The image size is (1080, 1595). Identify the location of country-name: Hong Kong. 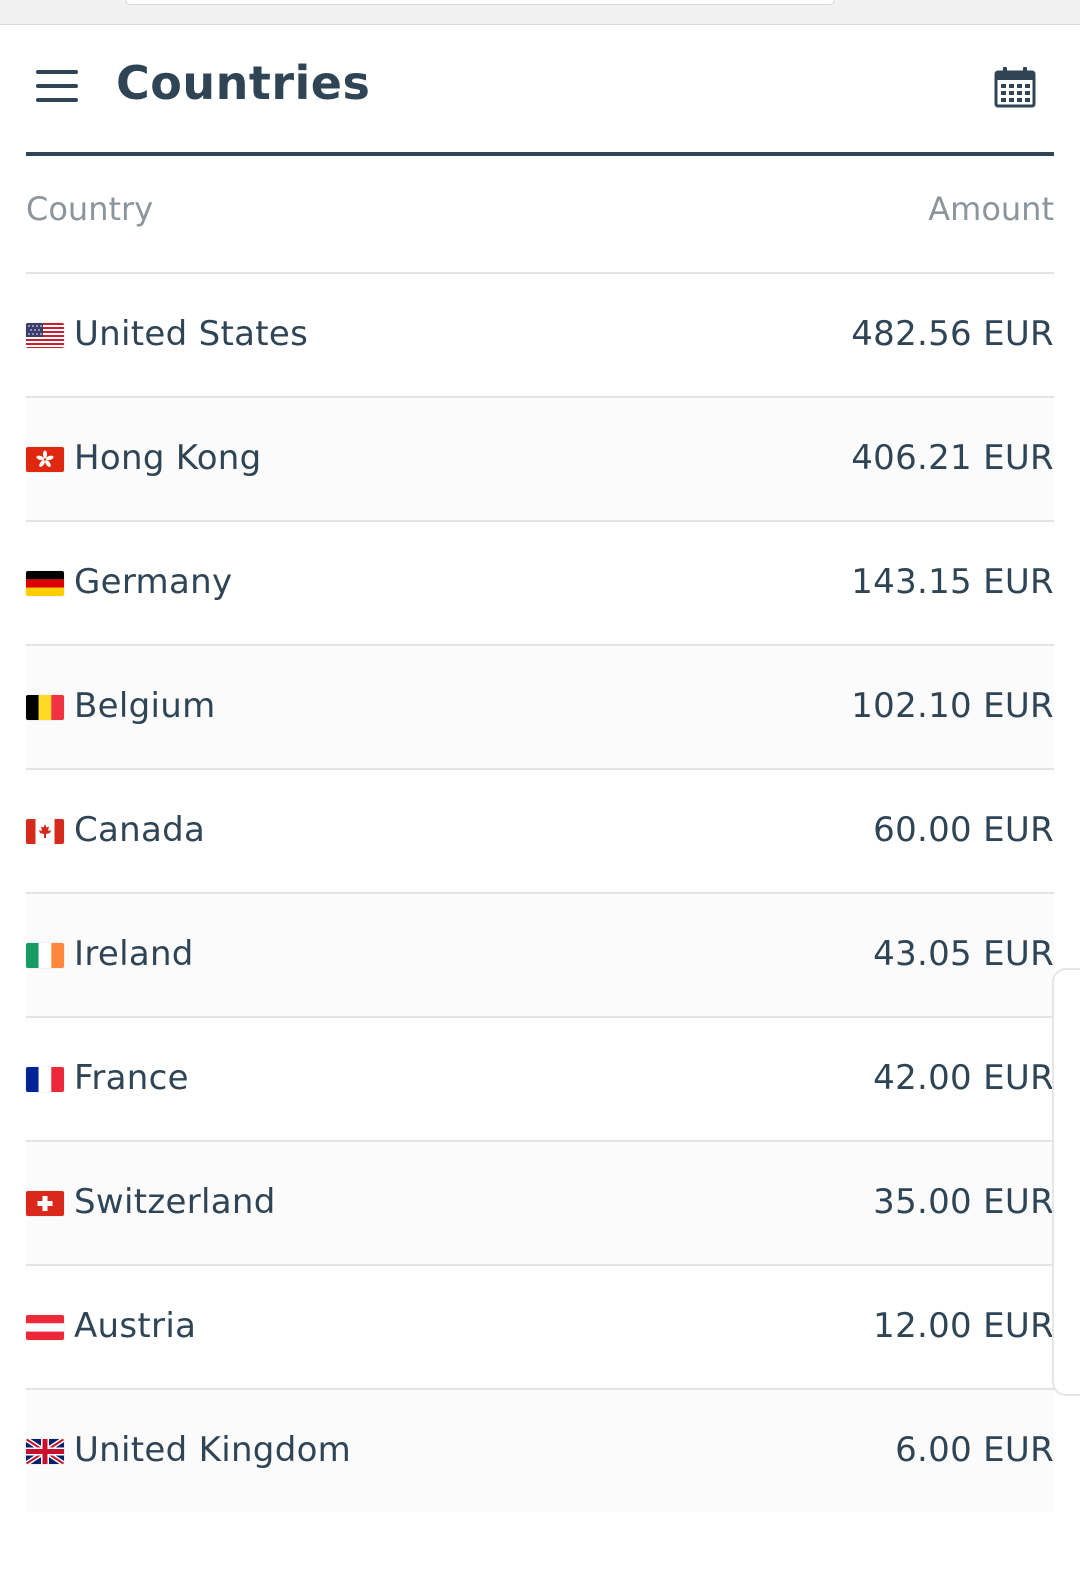
(168, 458).